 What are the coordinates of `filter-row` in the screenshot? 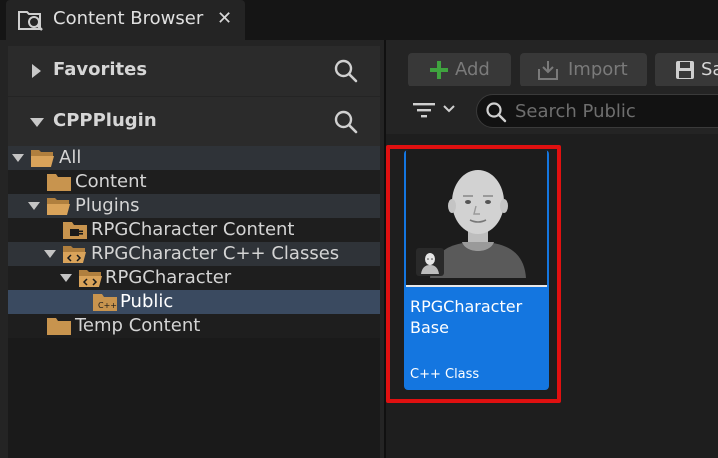 It's located at (552, 110).